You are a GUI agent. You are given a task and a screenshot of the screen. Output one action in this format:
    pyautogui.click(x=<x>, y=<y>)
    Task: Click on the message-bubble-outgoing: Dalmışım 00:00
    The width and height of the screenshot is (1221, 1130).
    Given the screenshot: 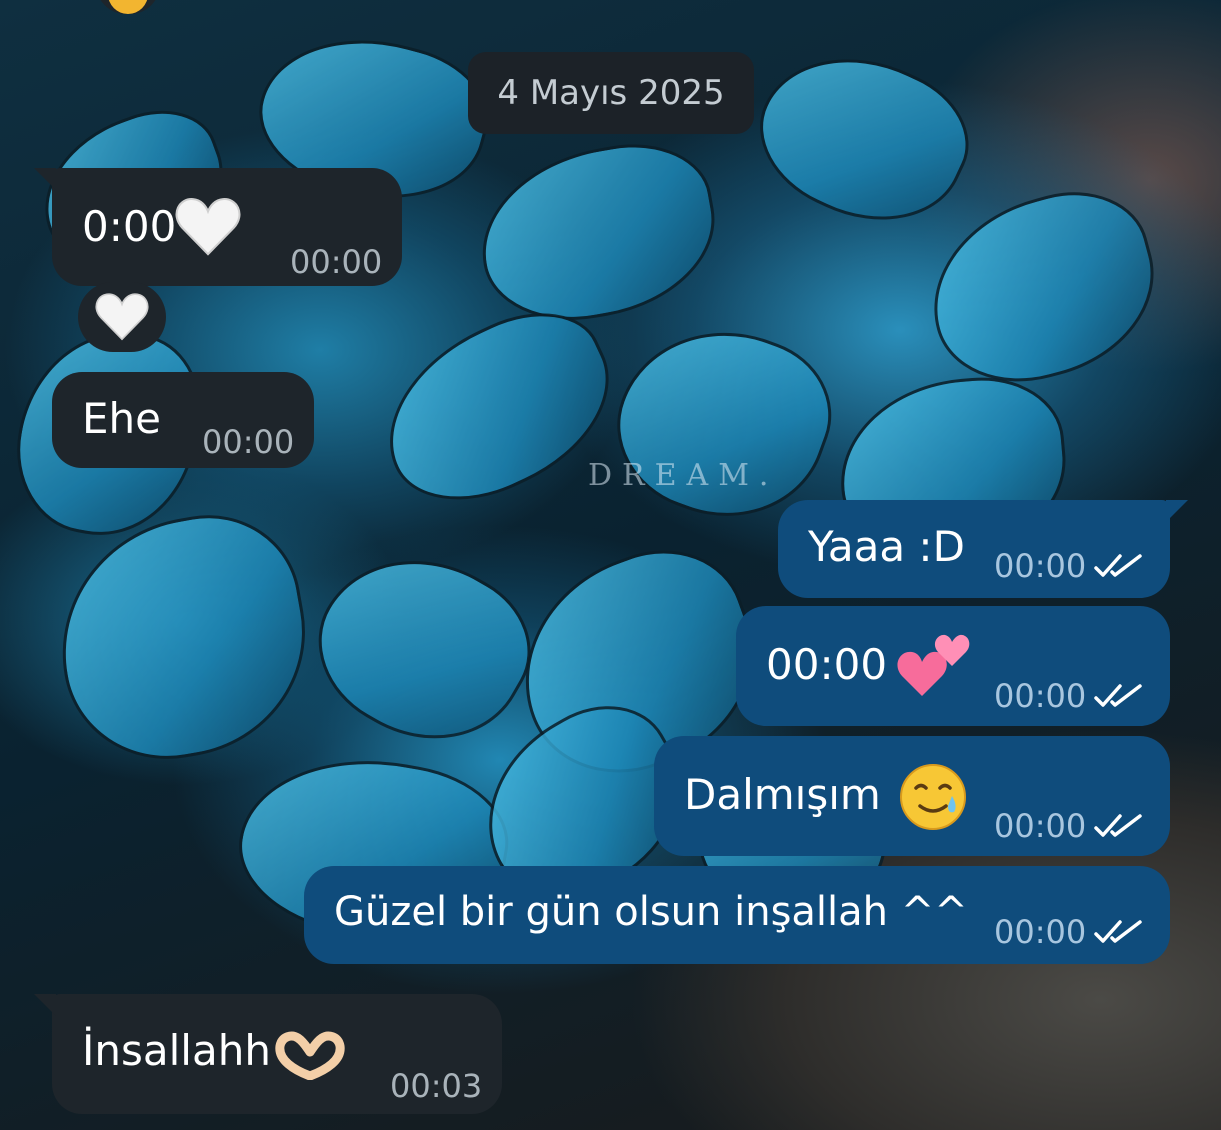 What is the action you would take?
    pyautogui.click(x=912, y=796)
    